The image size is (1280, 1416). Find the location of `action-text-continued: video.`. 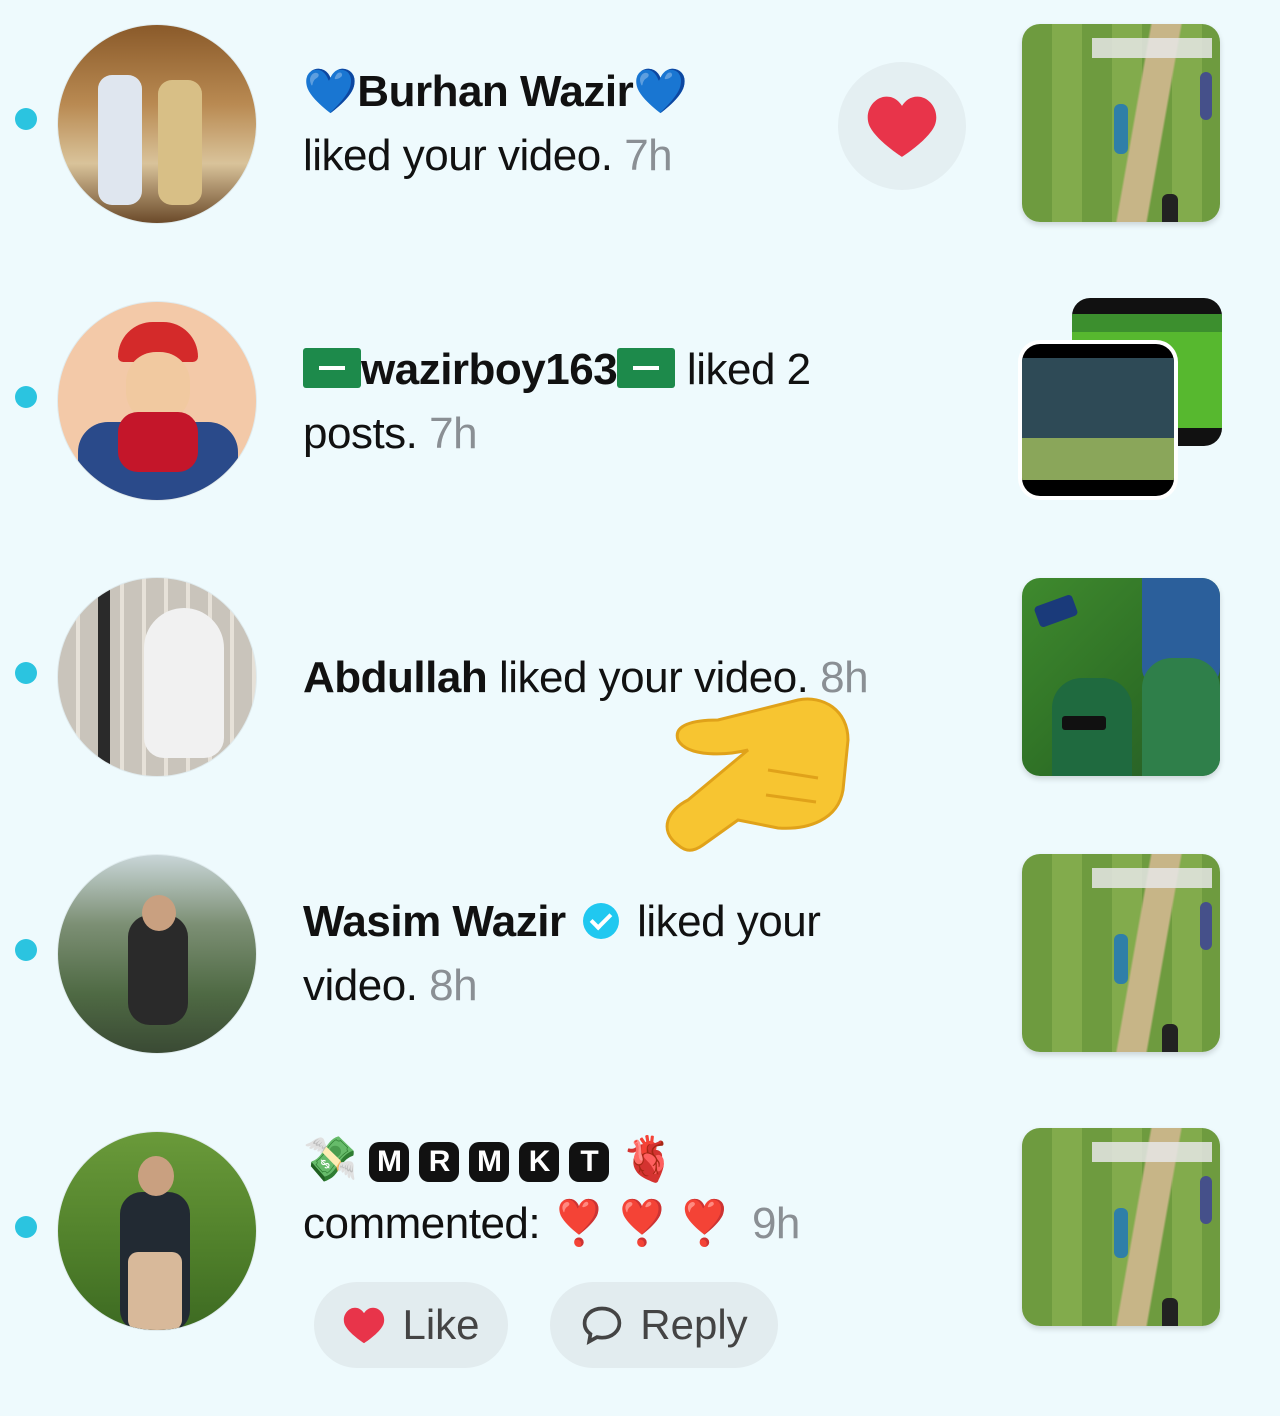

action-text-continued: video. is located at coordinates (360, 985).